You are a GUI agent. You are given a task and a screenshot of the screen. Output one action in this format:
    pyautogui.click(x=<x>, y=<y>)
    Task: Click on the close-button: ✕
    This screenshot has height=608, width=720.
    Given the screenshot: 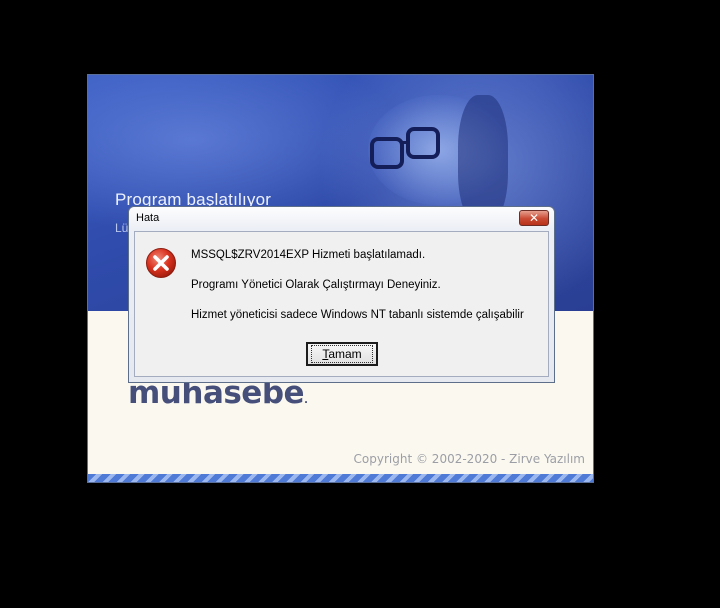 What is the action you would take?
    pyautogui.click(x=534, y=218)
    